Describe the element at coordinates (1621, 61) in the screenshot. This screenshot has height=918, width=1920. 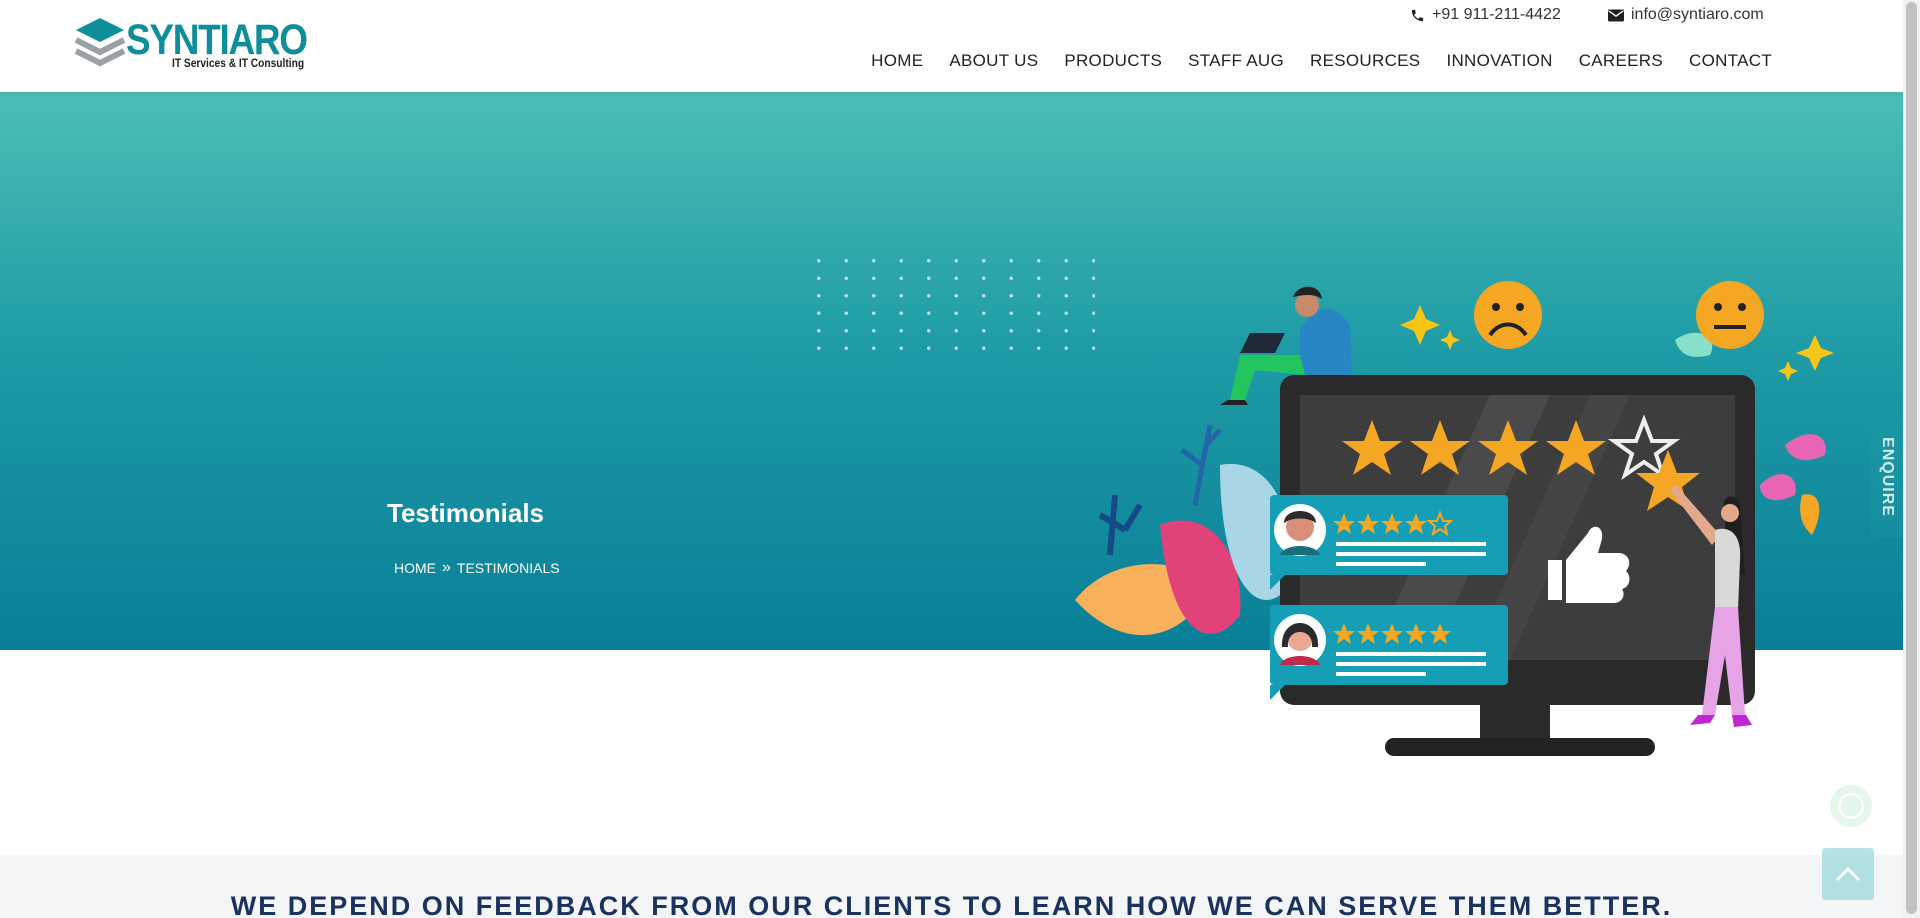
I see `nav-item-careers: CAREERS` at that location.